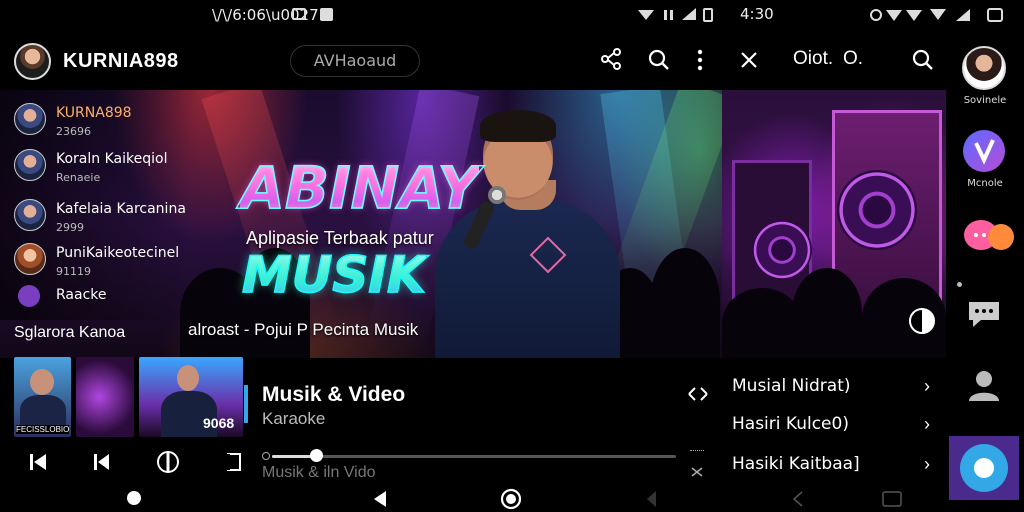 Image resolution: width=1024 pixels, height=512 pixels. I want to click on side-item: KURNA898 23696, so click(104, 120).